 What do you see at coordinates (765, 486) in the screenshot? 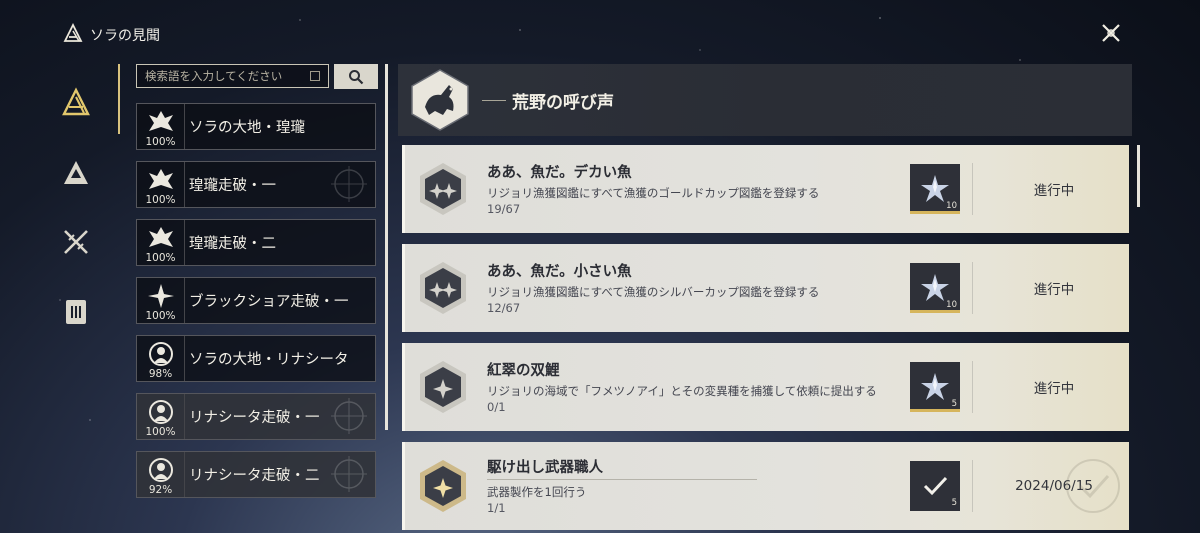
I see `achievement-card: 駆け出し武器職人 武器製作を1回行う 1/1 5 2024/06/15` at bounding box center [765, 486].